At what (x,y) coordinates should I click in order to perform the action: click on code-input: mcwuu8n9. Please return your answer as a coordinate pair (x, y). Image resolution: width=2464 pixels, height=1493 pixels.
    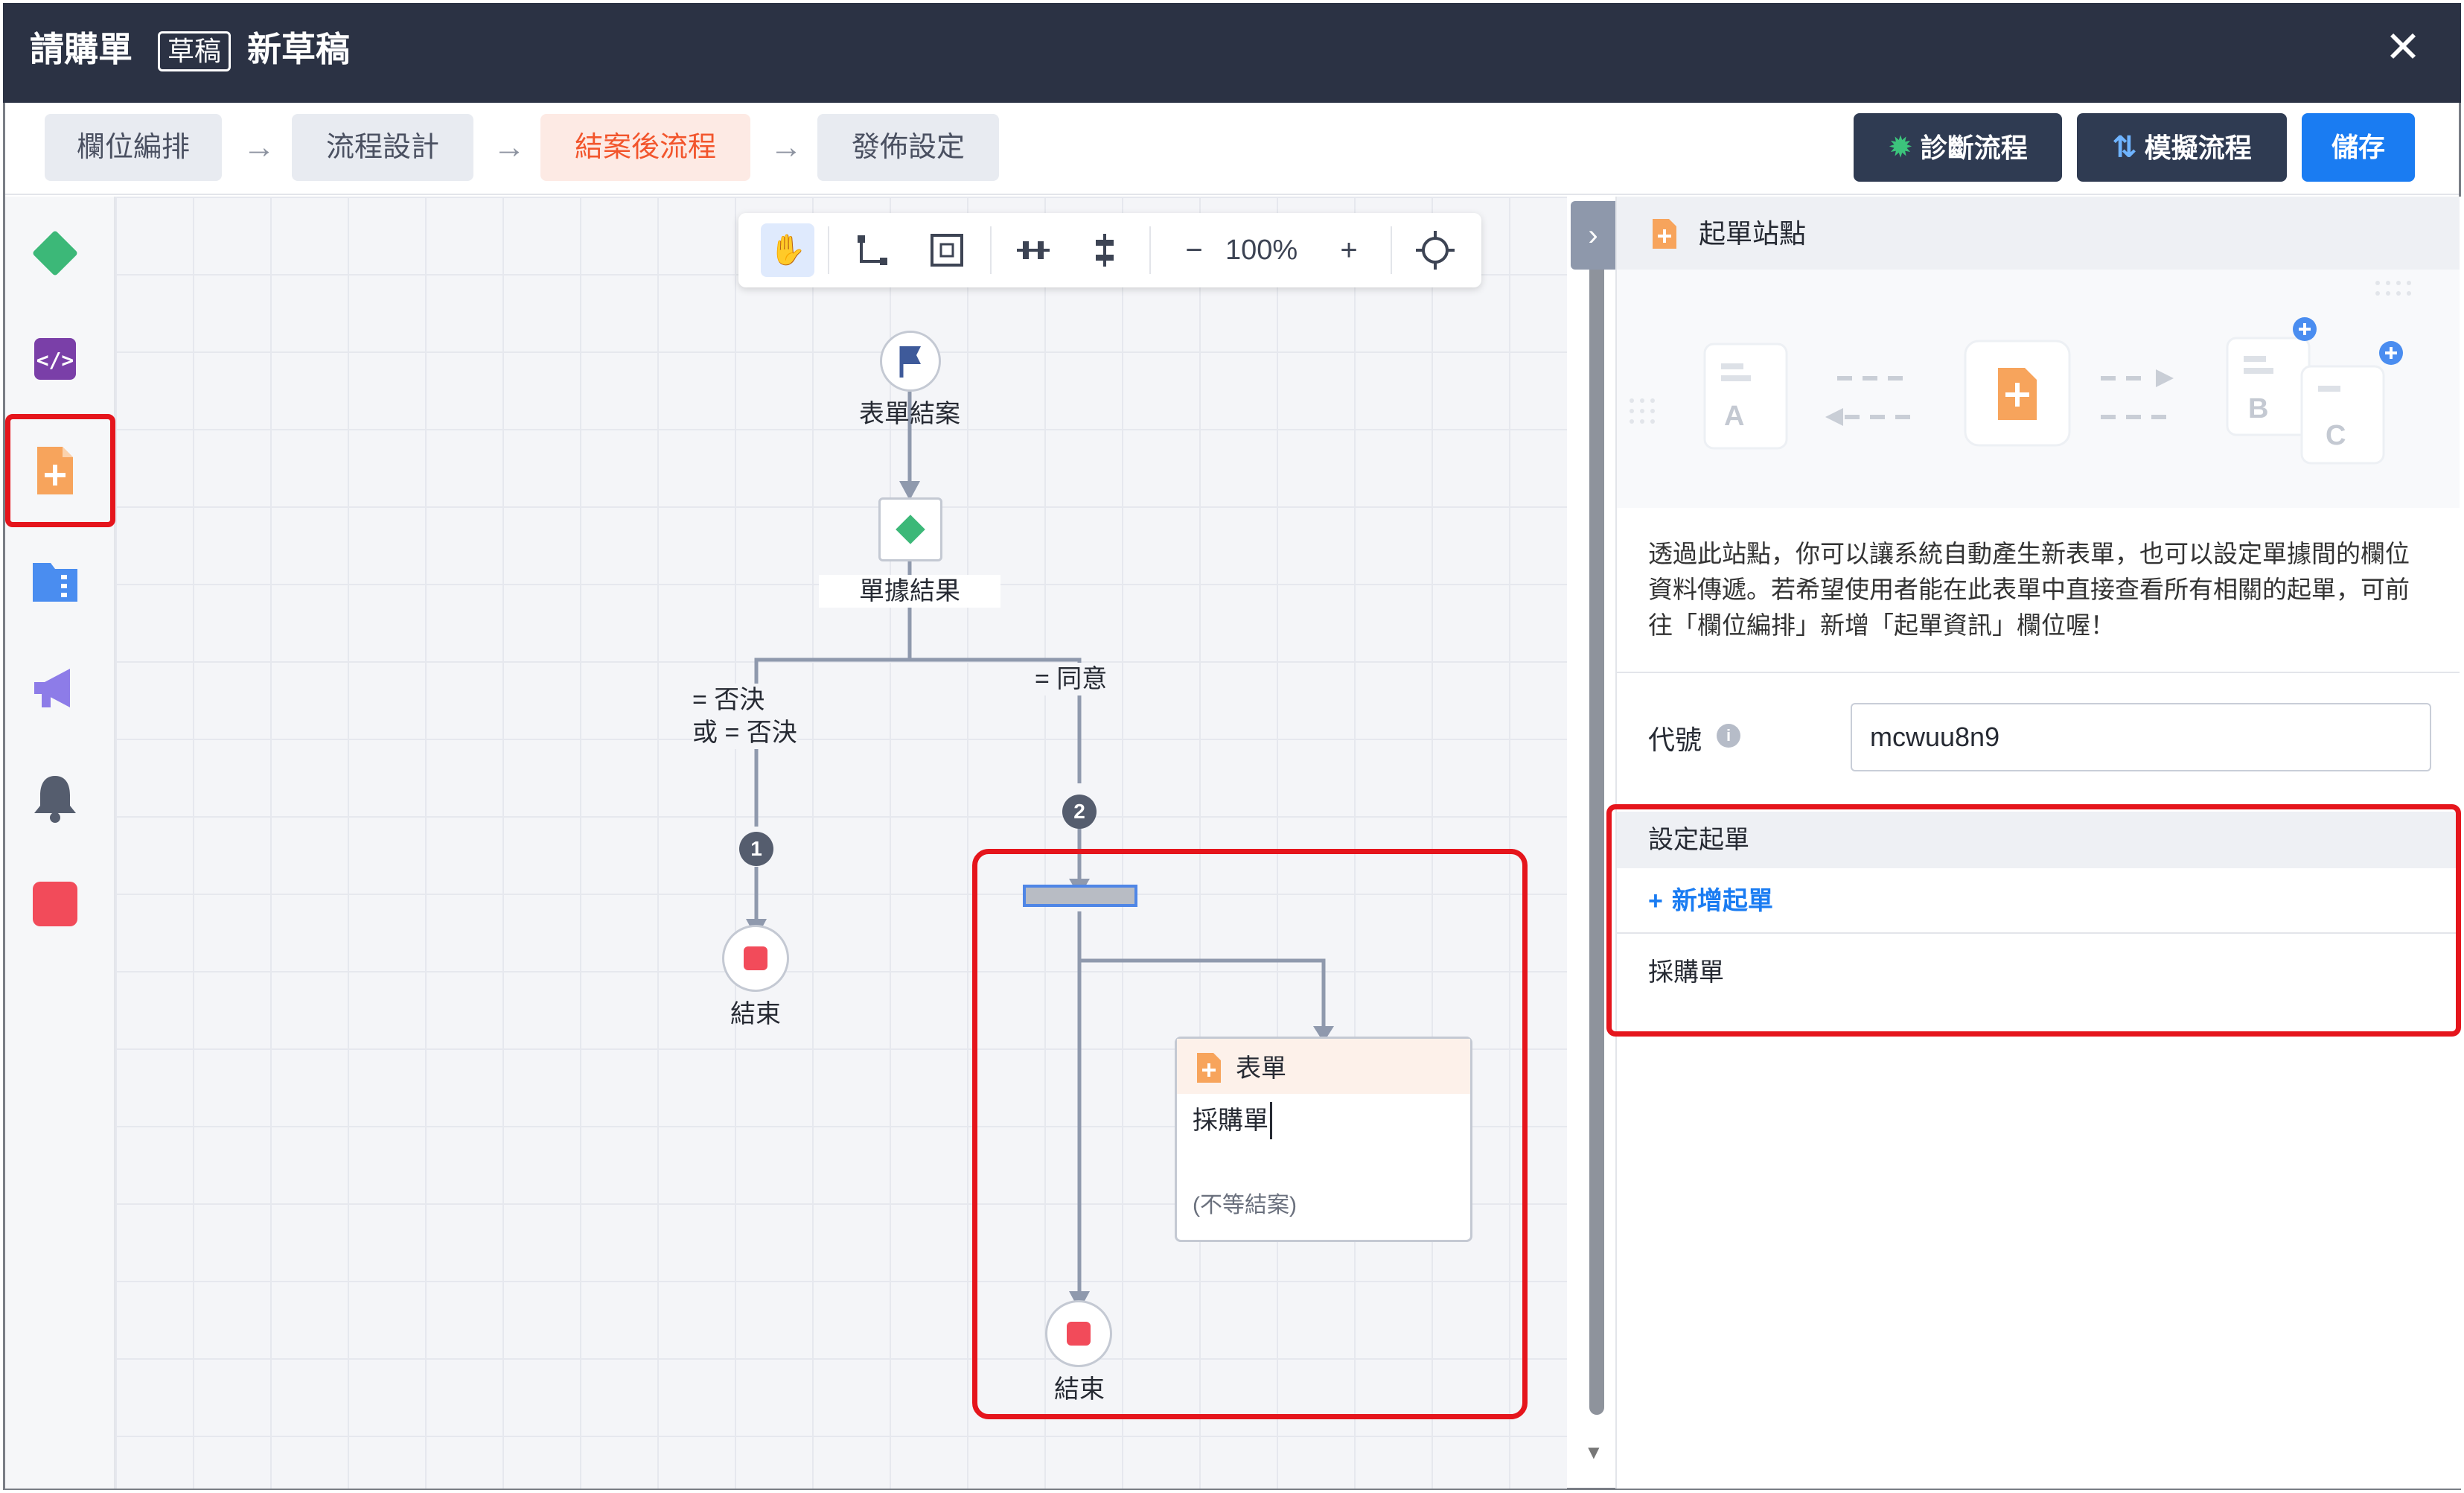
    Looking at the image, I should click on (2141, 737).